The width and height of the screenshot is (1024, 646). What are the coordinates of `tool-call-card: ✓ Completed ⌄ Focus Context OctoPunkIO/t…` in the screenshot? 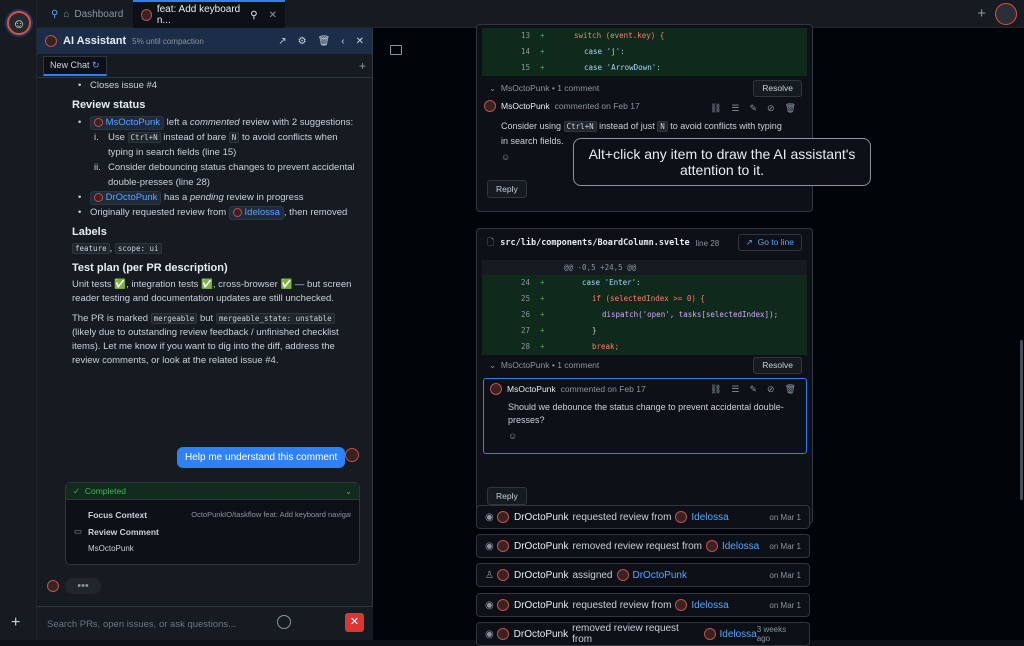 It's located at (212, 523).